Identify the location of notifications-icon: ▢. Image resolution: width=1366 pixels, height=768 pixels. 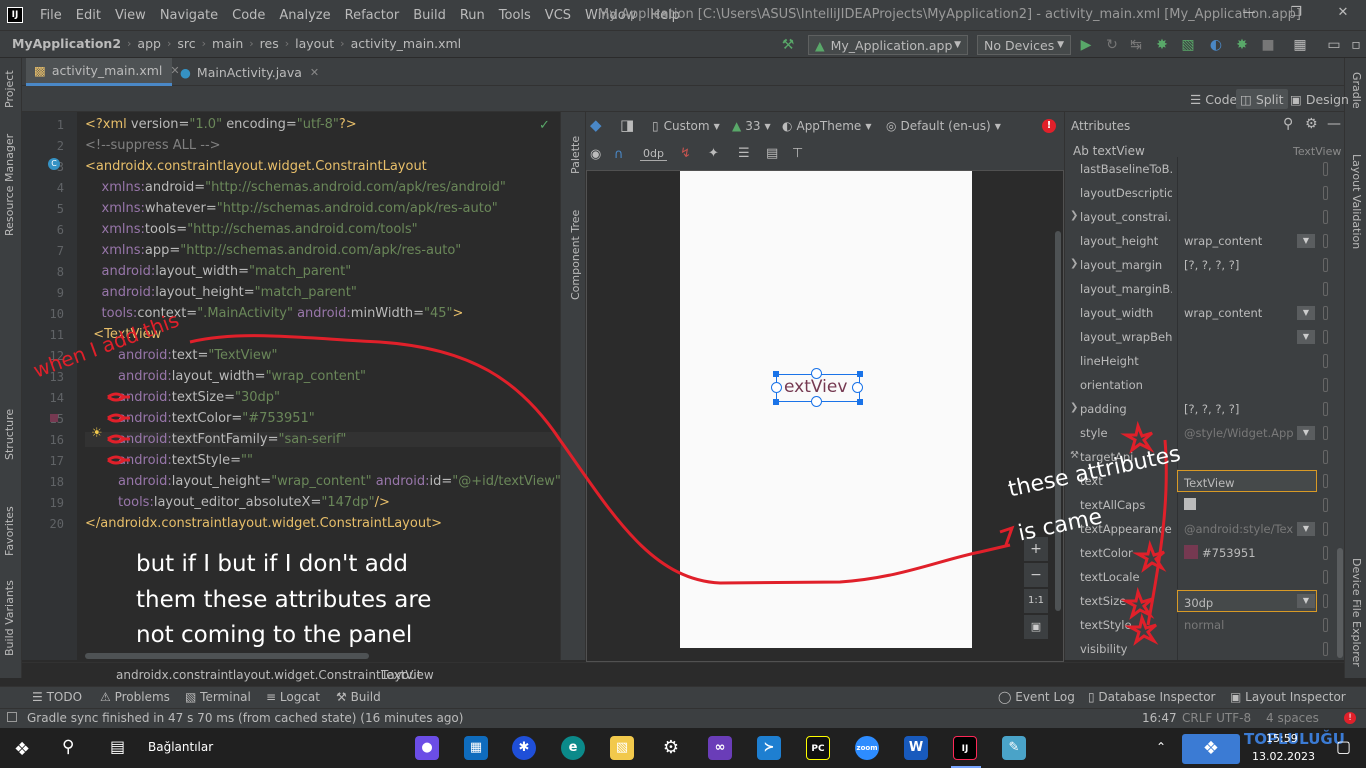
(1343, 746).